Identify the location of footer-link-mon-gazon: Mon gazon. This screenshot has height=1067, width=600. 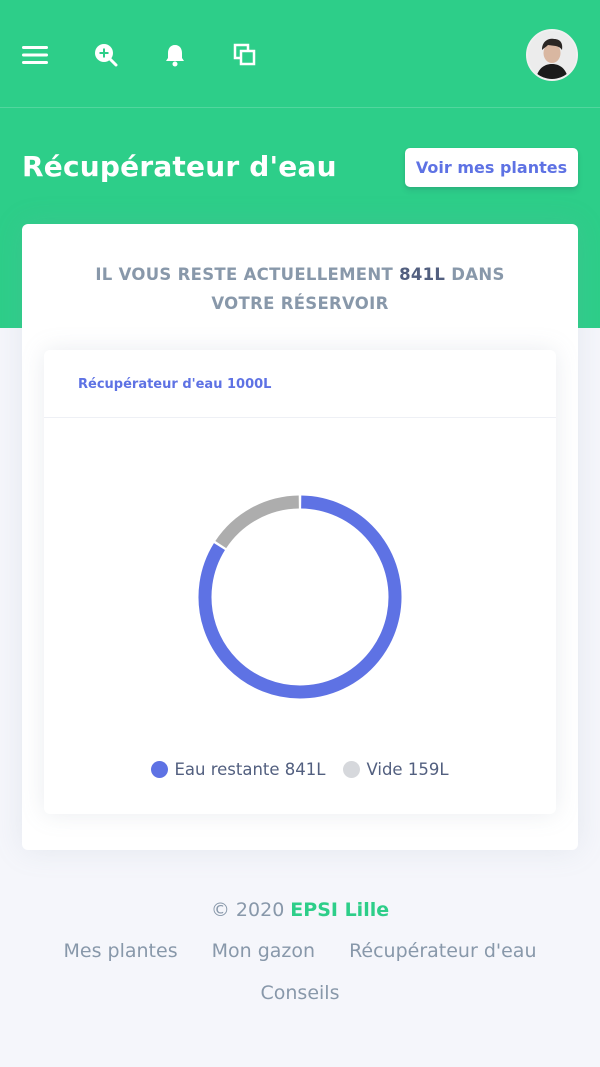
(263, 951).